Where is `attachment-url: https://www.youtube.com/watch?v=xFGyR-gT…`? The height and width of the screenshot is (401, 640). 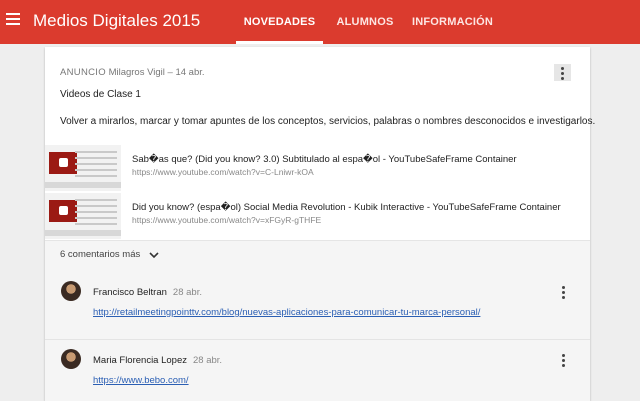 attachment-url: https://www.youtube.com/watch?v=xFGyR-gT… is located at coordinates (227, 220).